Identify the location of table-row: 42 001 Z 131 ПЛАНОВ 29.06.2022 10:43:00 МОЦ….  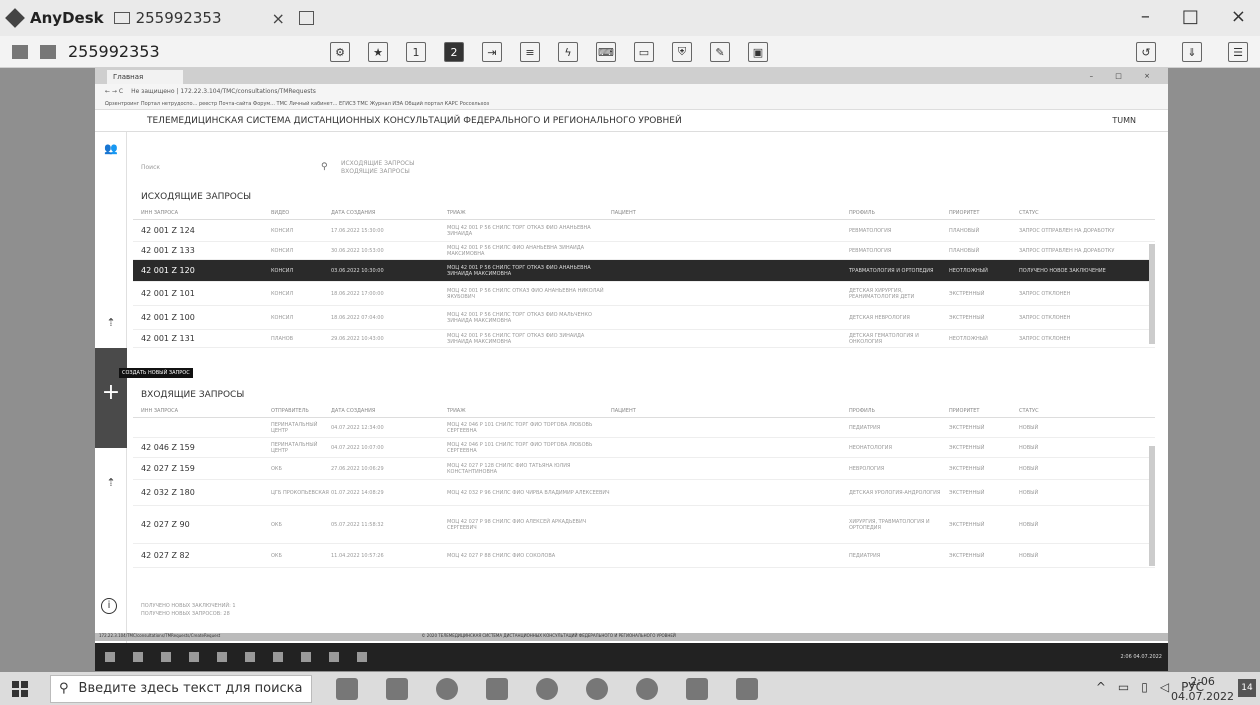
(644, 339).